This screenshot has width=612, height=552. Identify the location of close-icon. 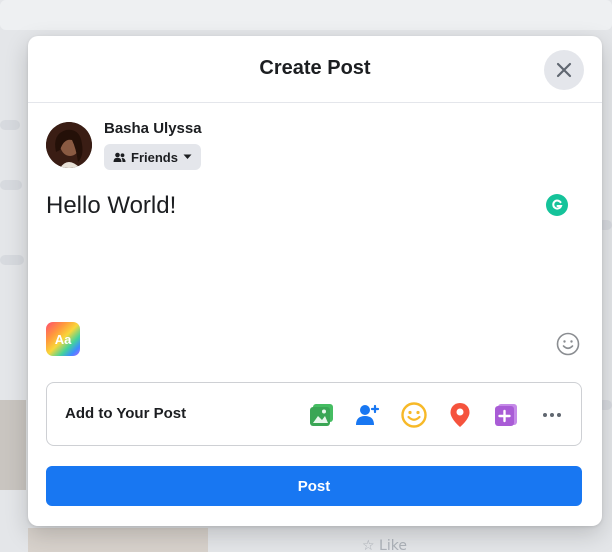
(564, 70).